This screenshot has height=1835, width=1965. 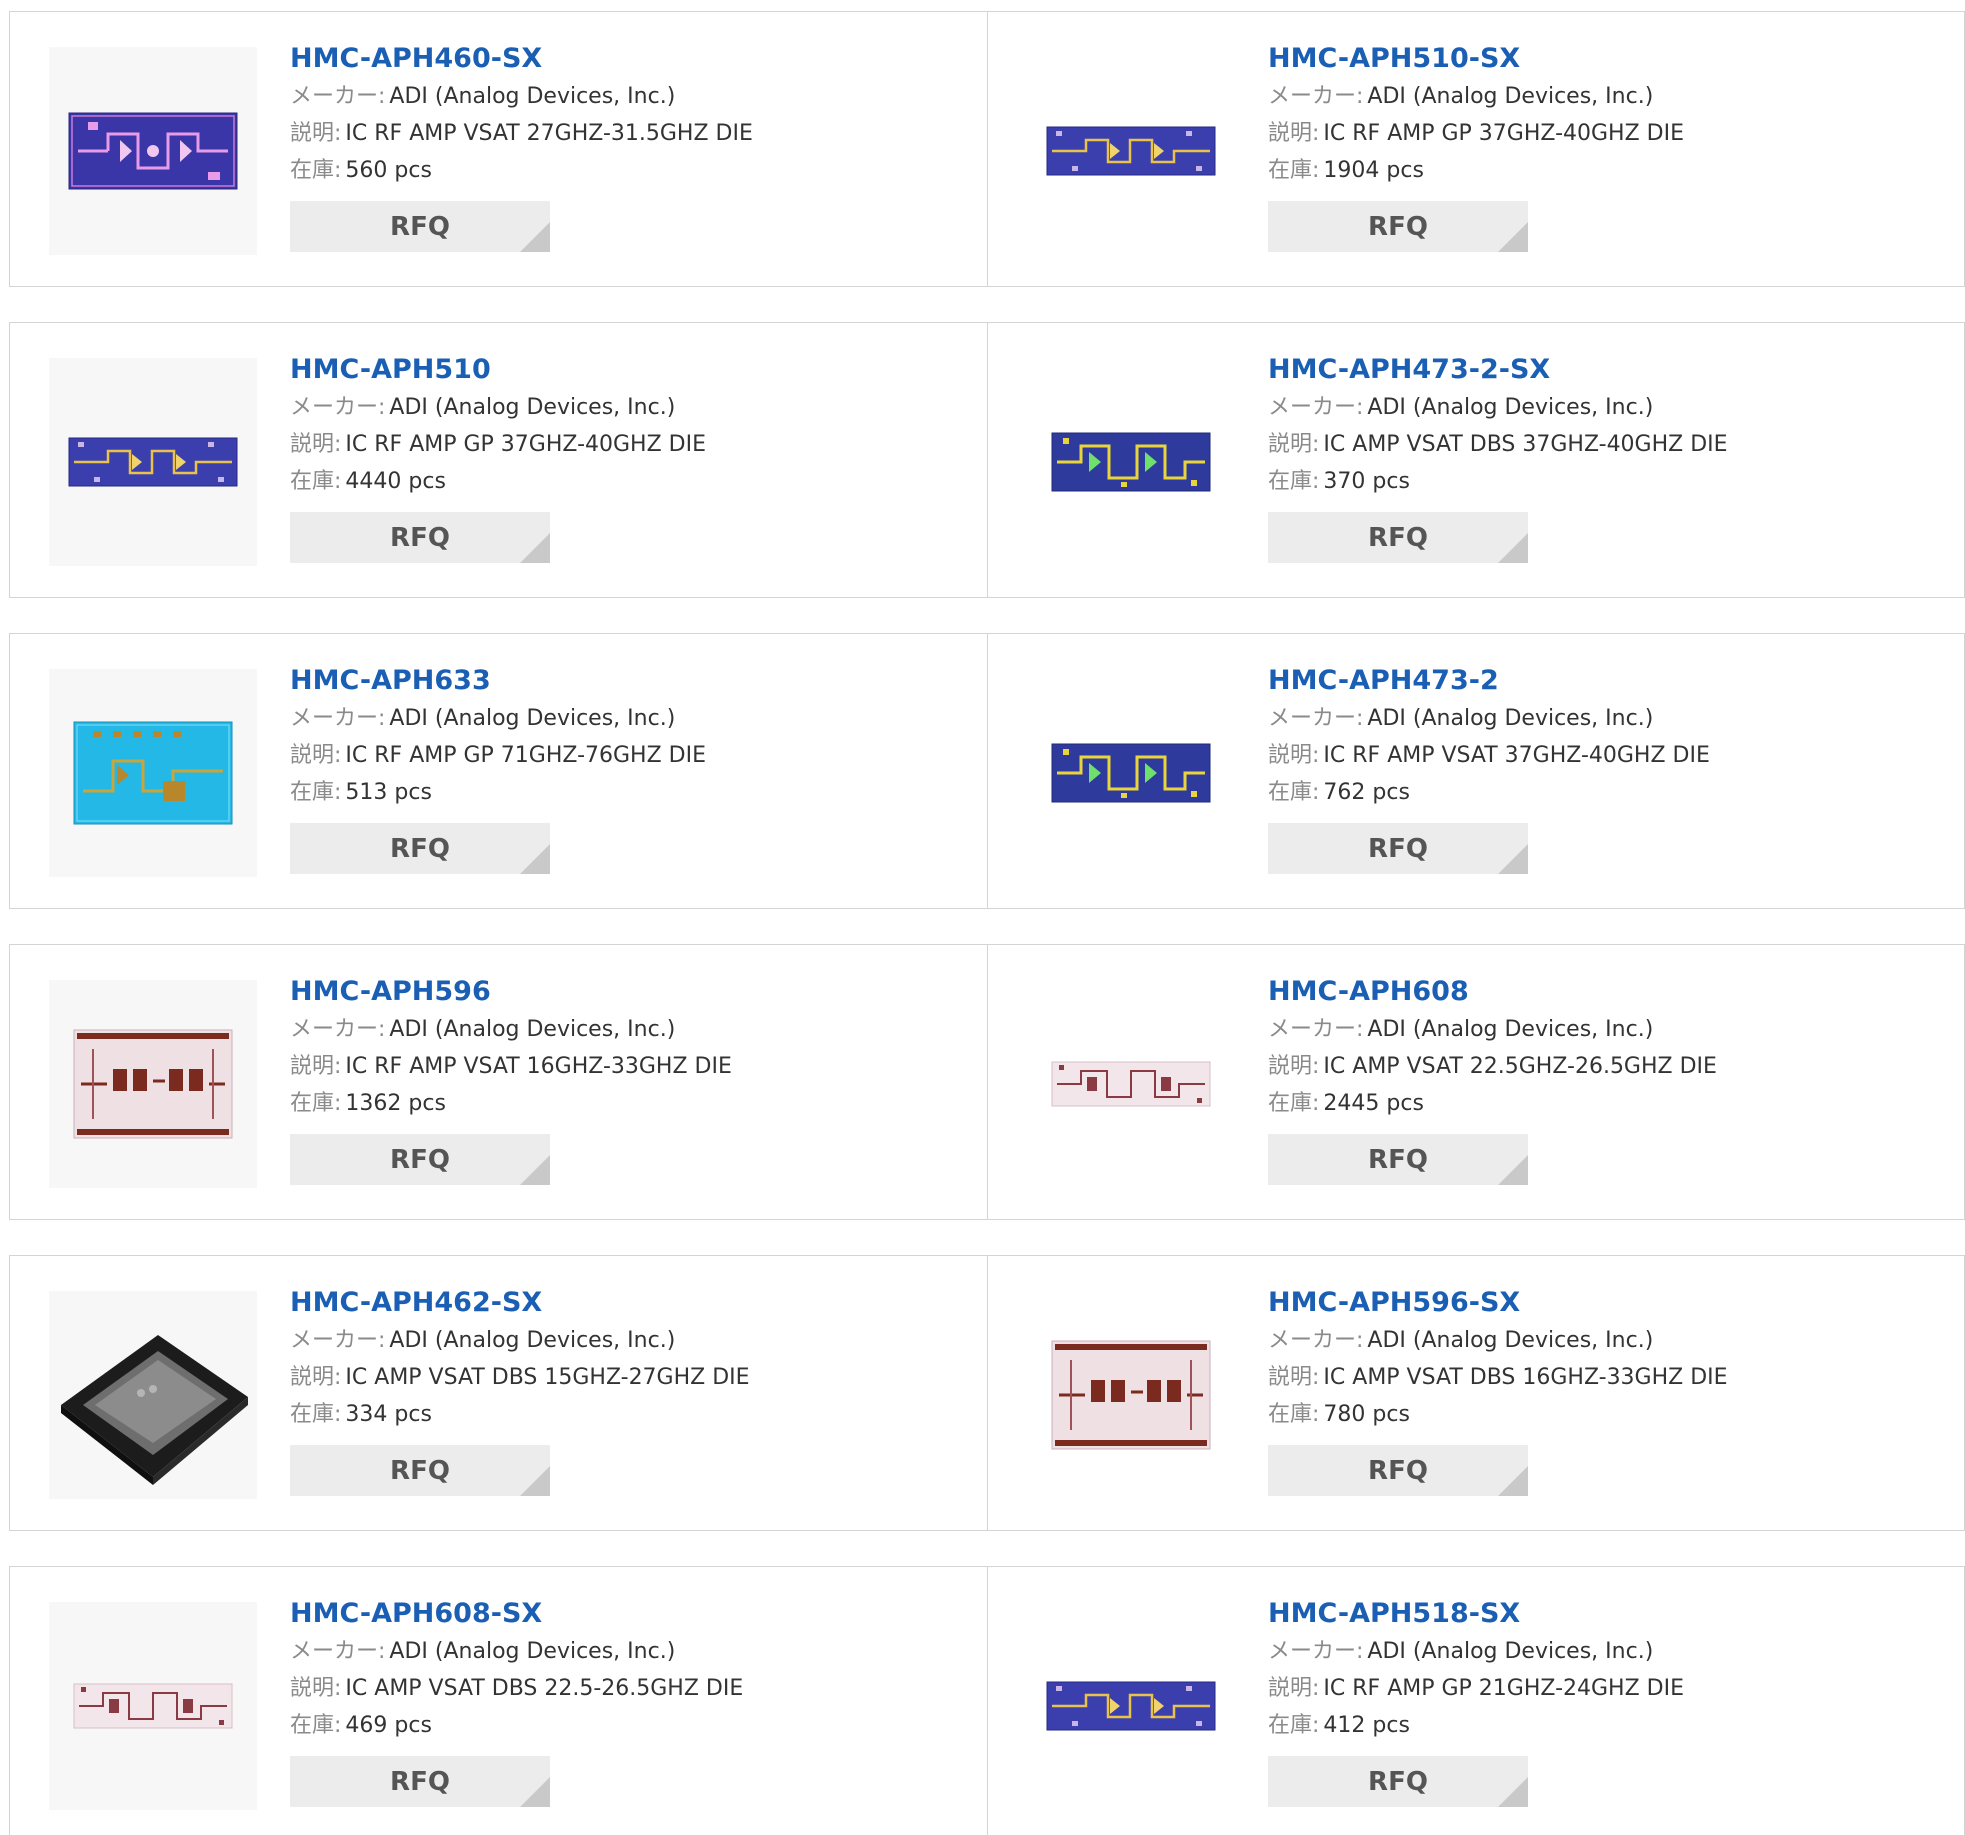 I want to click on description-line: 説明: IC AMP VSAT DBS 16GHZ-33GHZ DIE, so click(x=1593, y=1377).